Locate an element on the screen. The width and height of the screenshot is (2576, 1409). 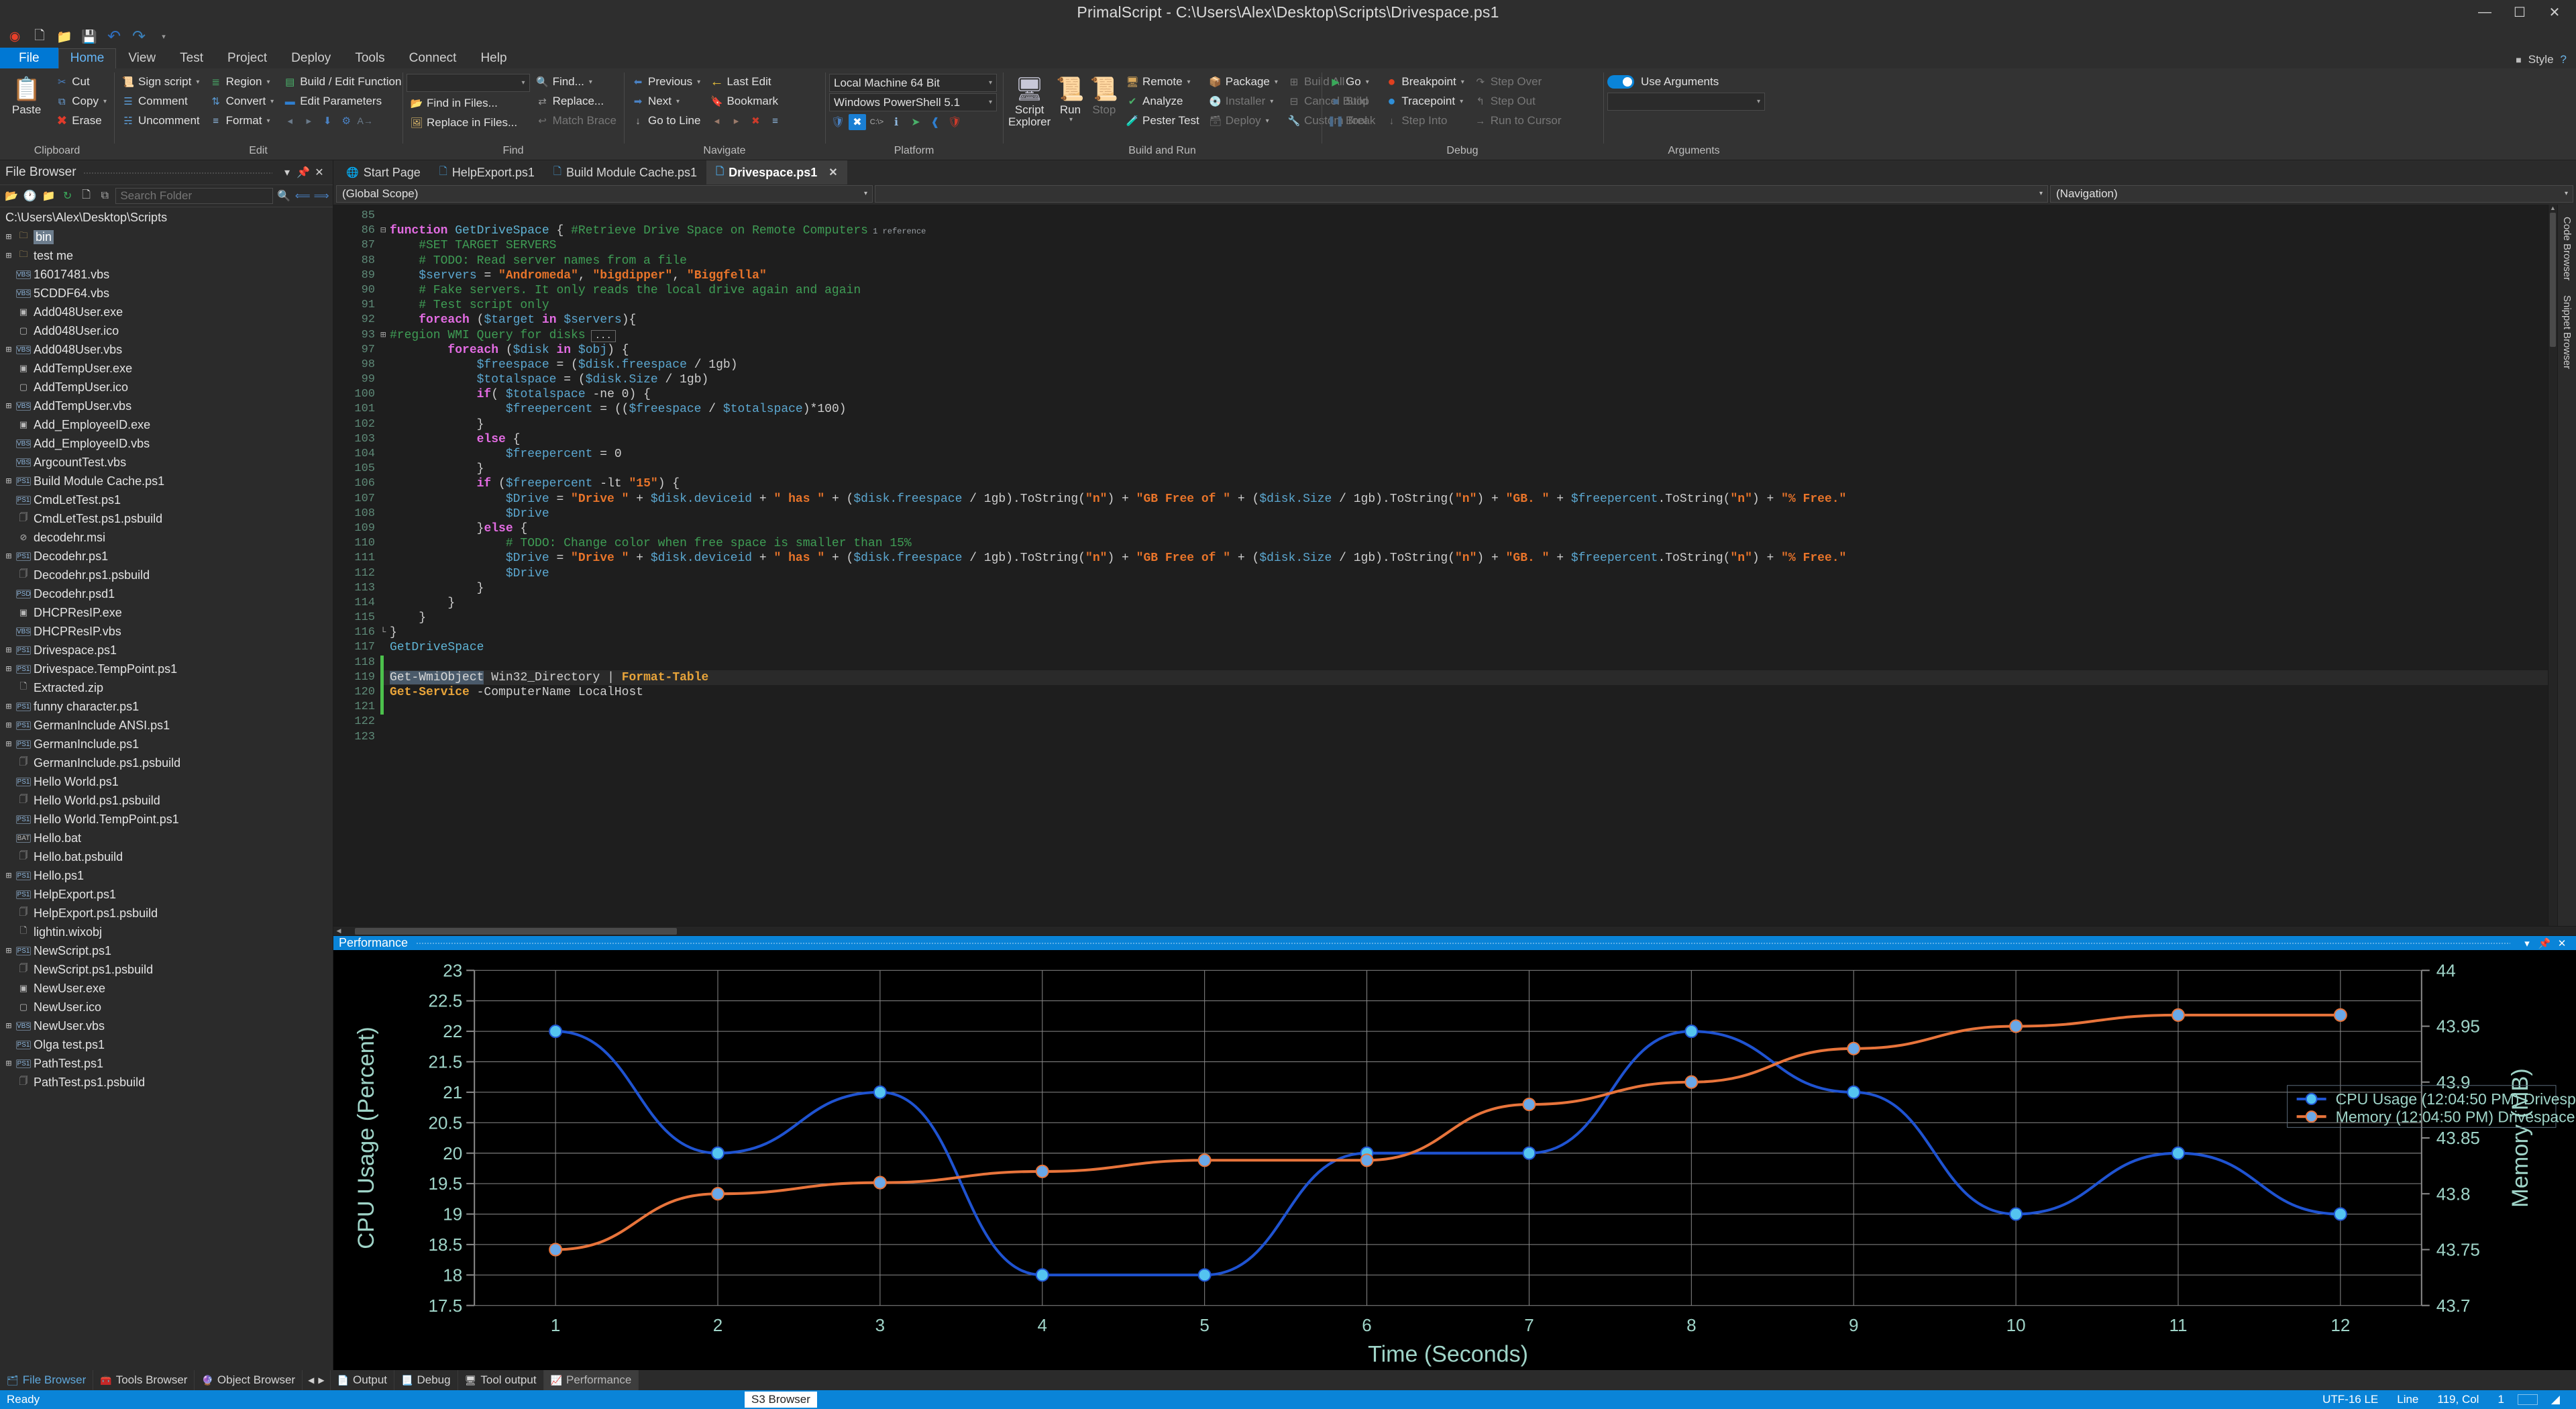
code-line: $Drive is located at coordinates (1464, 514).